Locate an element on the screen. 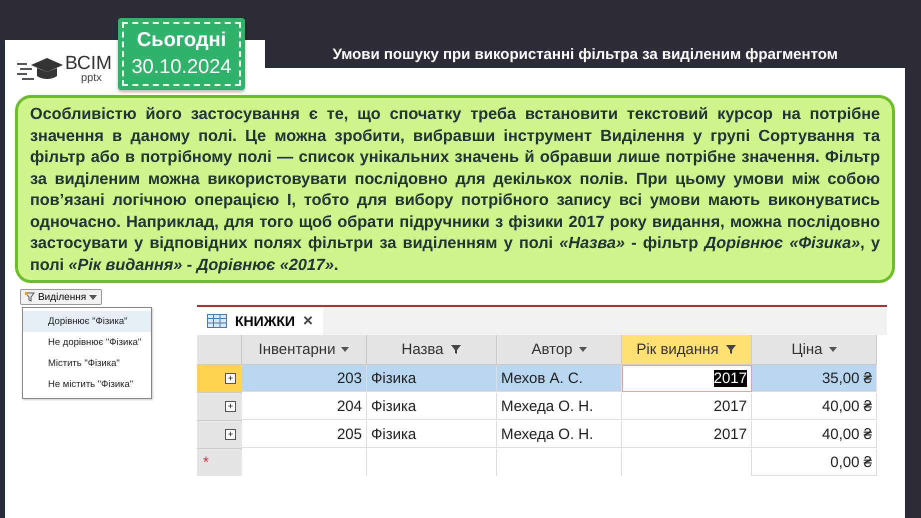 The height and width of the screenshot is (518, 921). table-cell: 35,00 ₴ is located at coordinates (814, 378).